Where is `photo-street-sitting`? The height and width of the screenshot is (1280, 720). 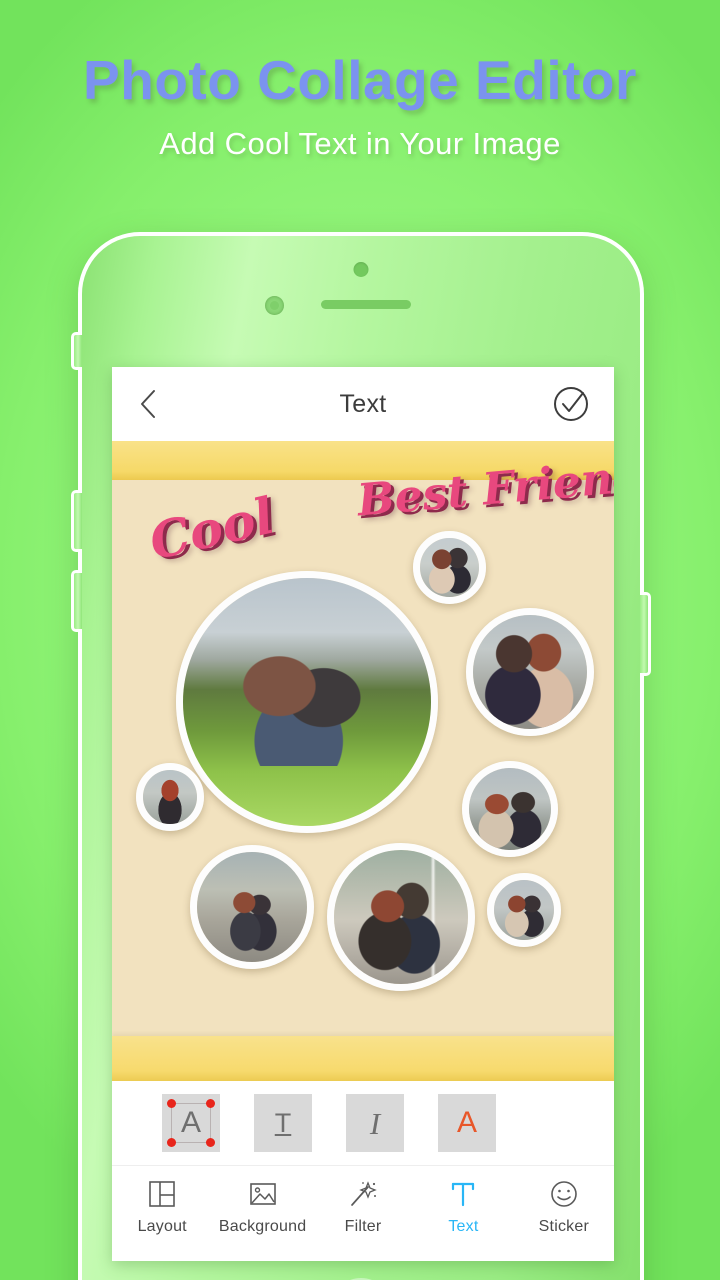 photo-street-sitting is located at coordinates (401, 917).